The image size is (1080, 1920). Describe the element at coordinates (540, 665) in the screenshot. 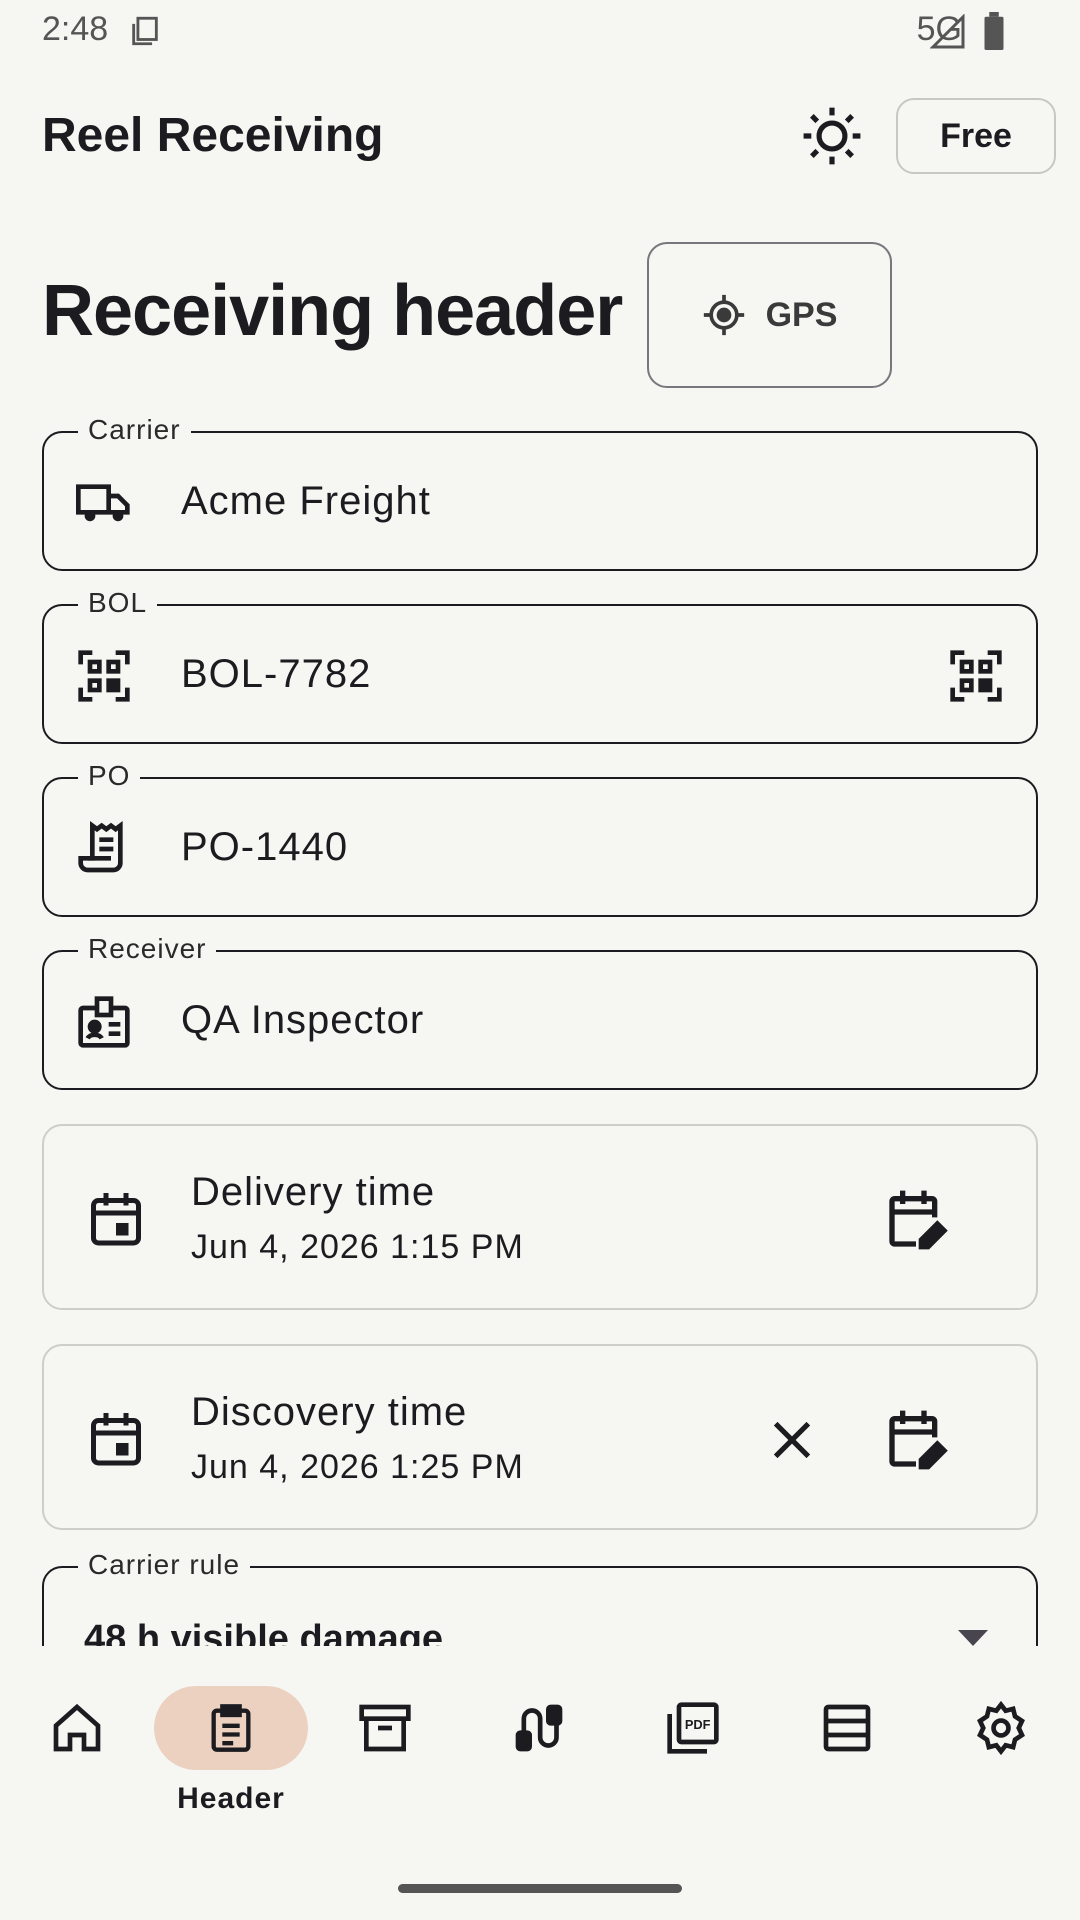

I see `bol-field: BOL BOL-7782` at that location.